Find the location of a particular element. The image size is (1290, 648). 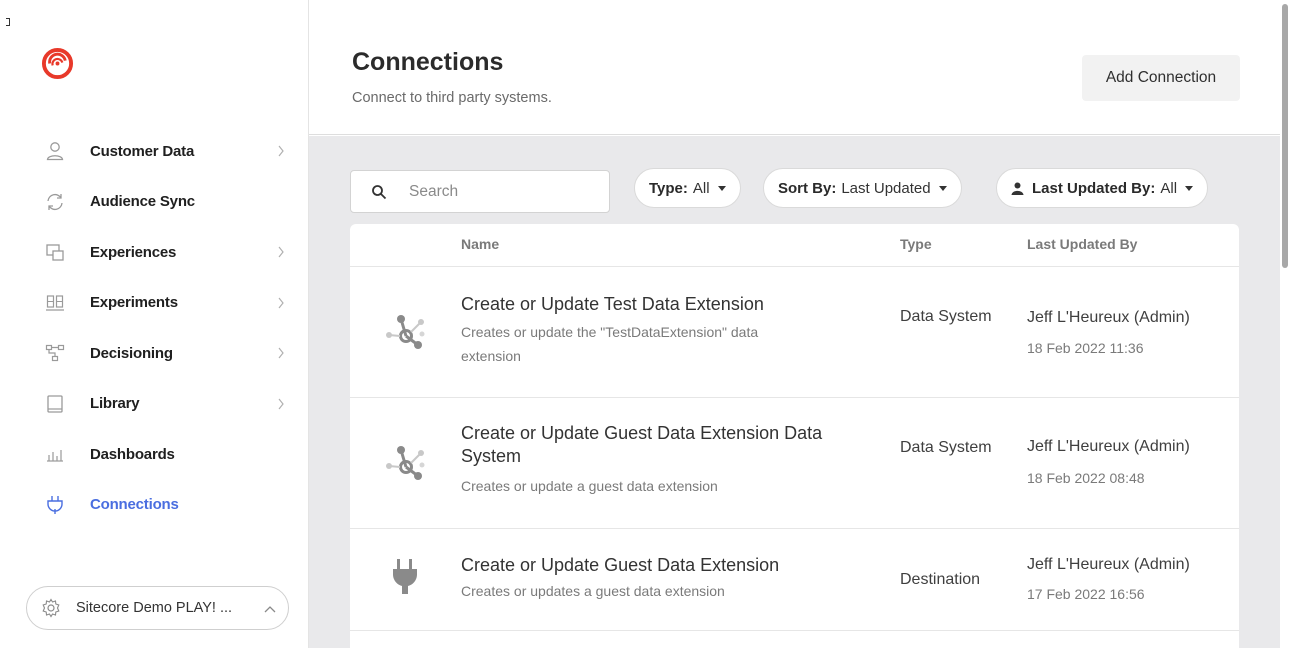

last-updated-date: 17 Feb 2022 16:56 is located at coordinates (1086, 594).